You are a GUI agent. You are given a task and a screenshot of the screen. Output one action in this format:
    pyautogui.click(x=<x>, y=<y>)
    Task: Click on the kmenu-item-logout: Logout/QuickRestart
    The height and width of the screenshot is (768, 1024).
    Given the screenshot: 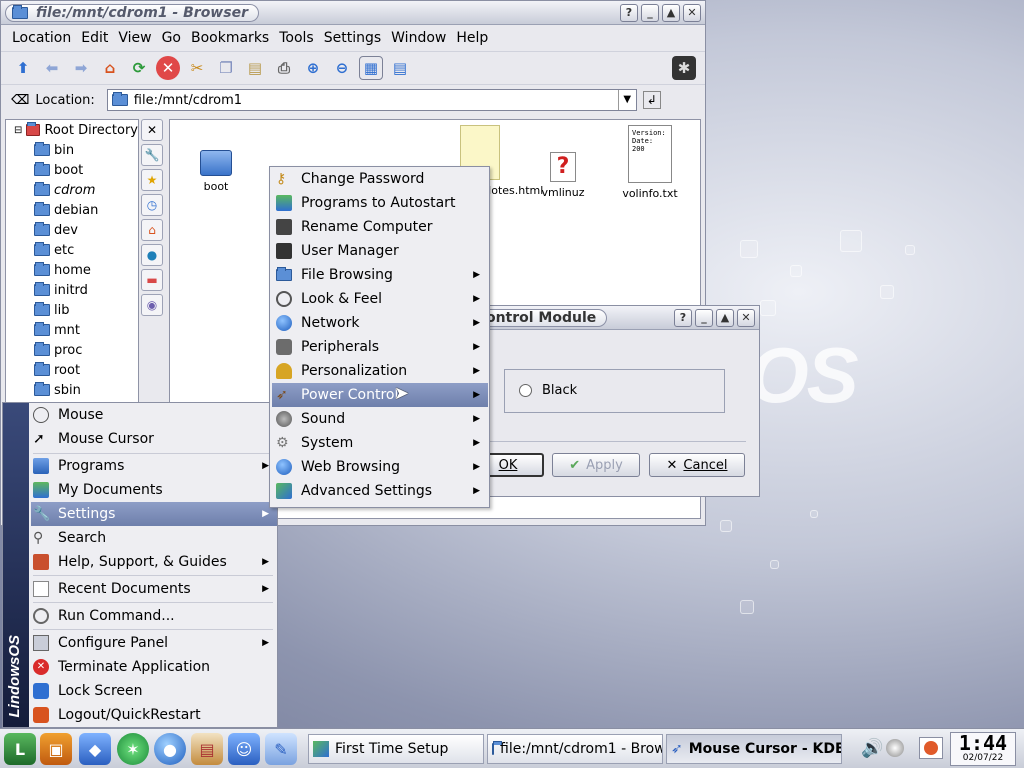 What is the action you would take?
    pyautogui.click(x=154, y=715)
    